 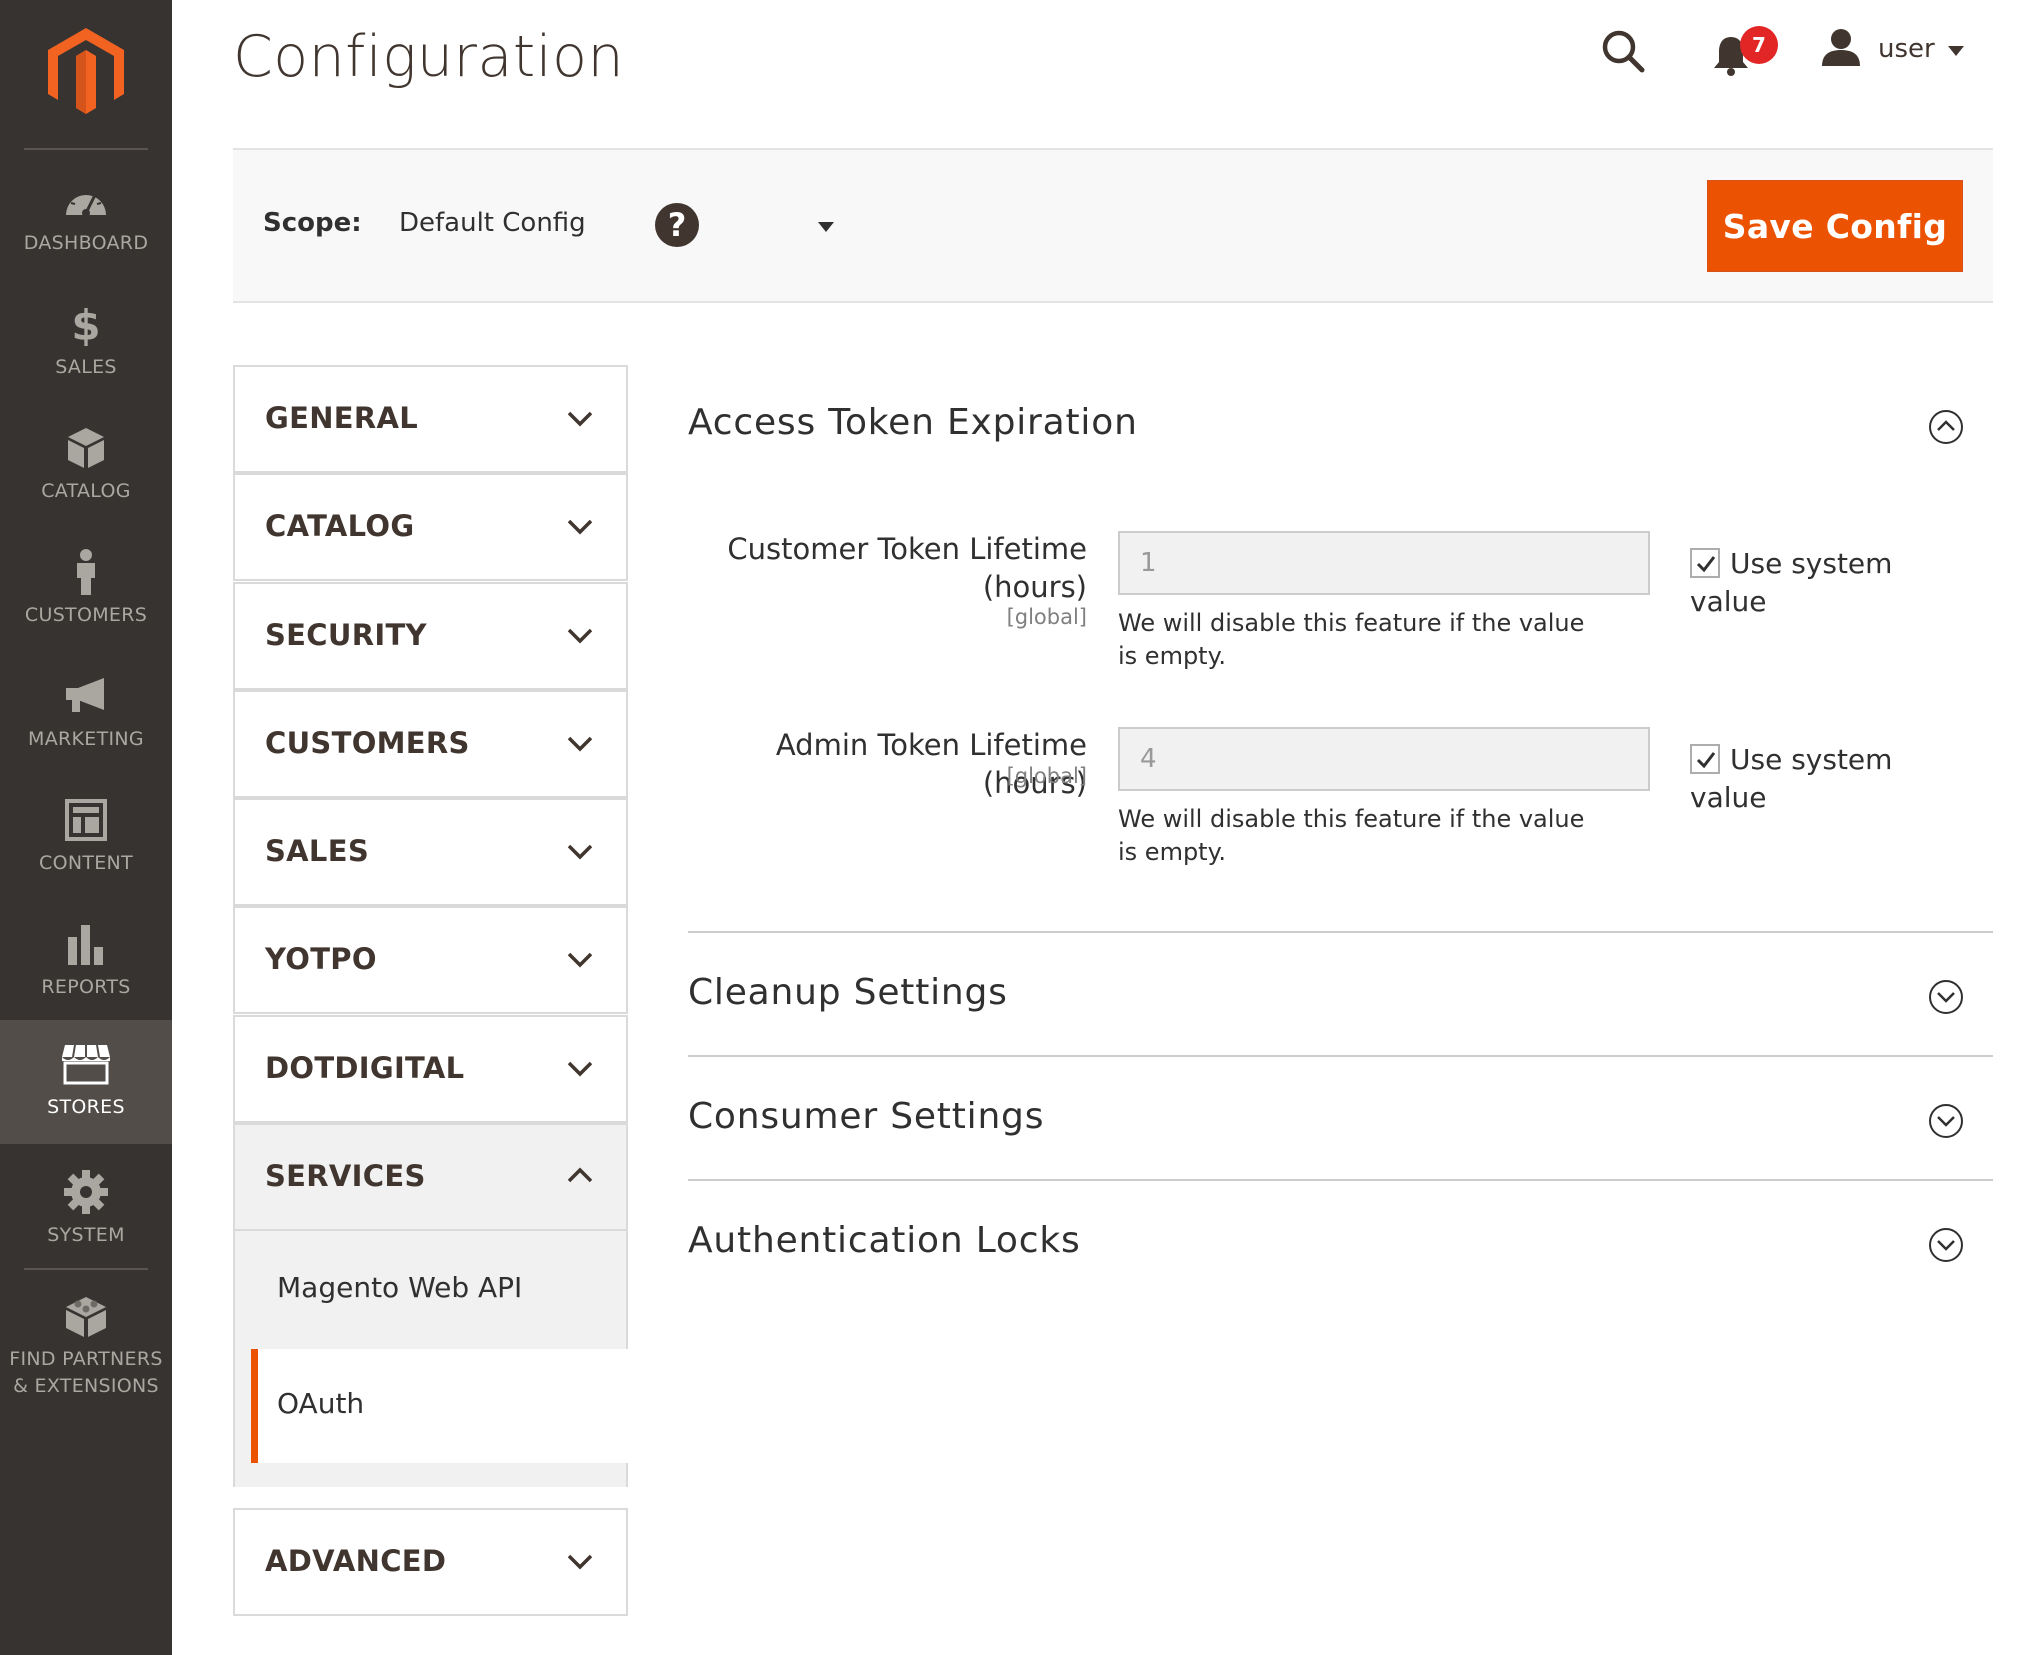 I want to click on search-button, so click(x=1623, y=53).